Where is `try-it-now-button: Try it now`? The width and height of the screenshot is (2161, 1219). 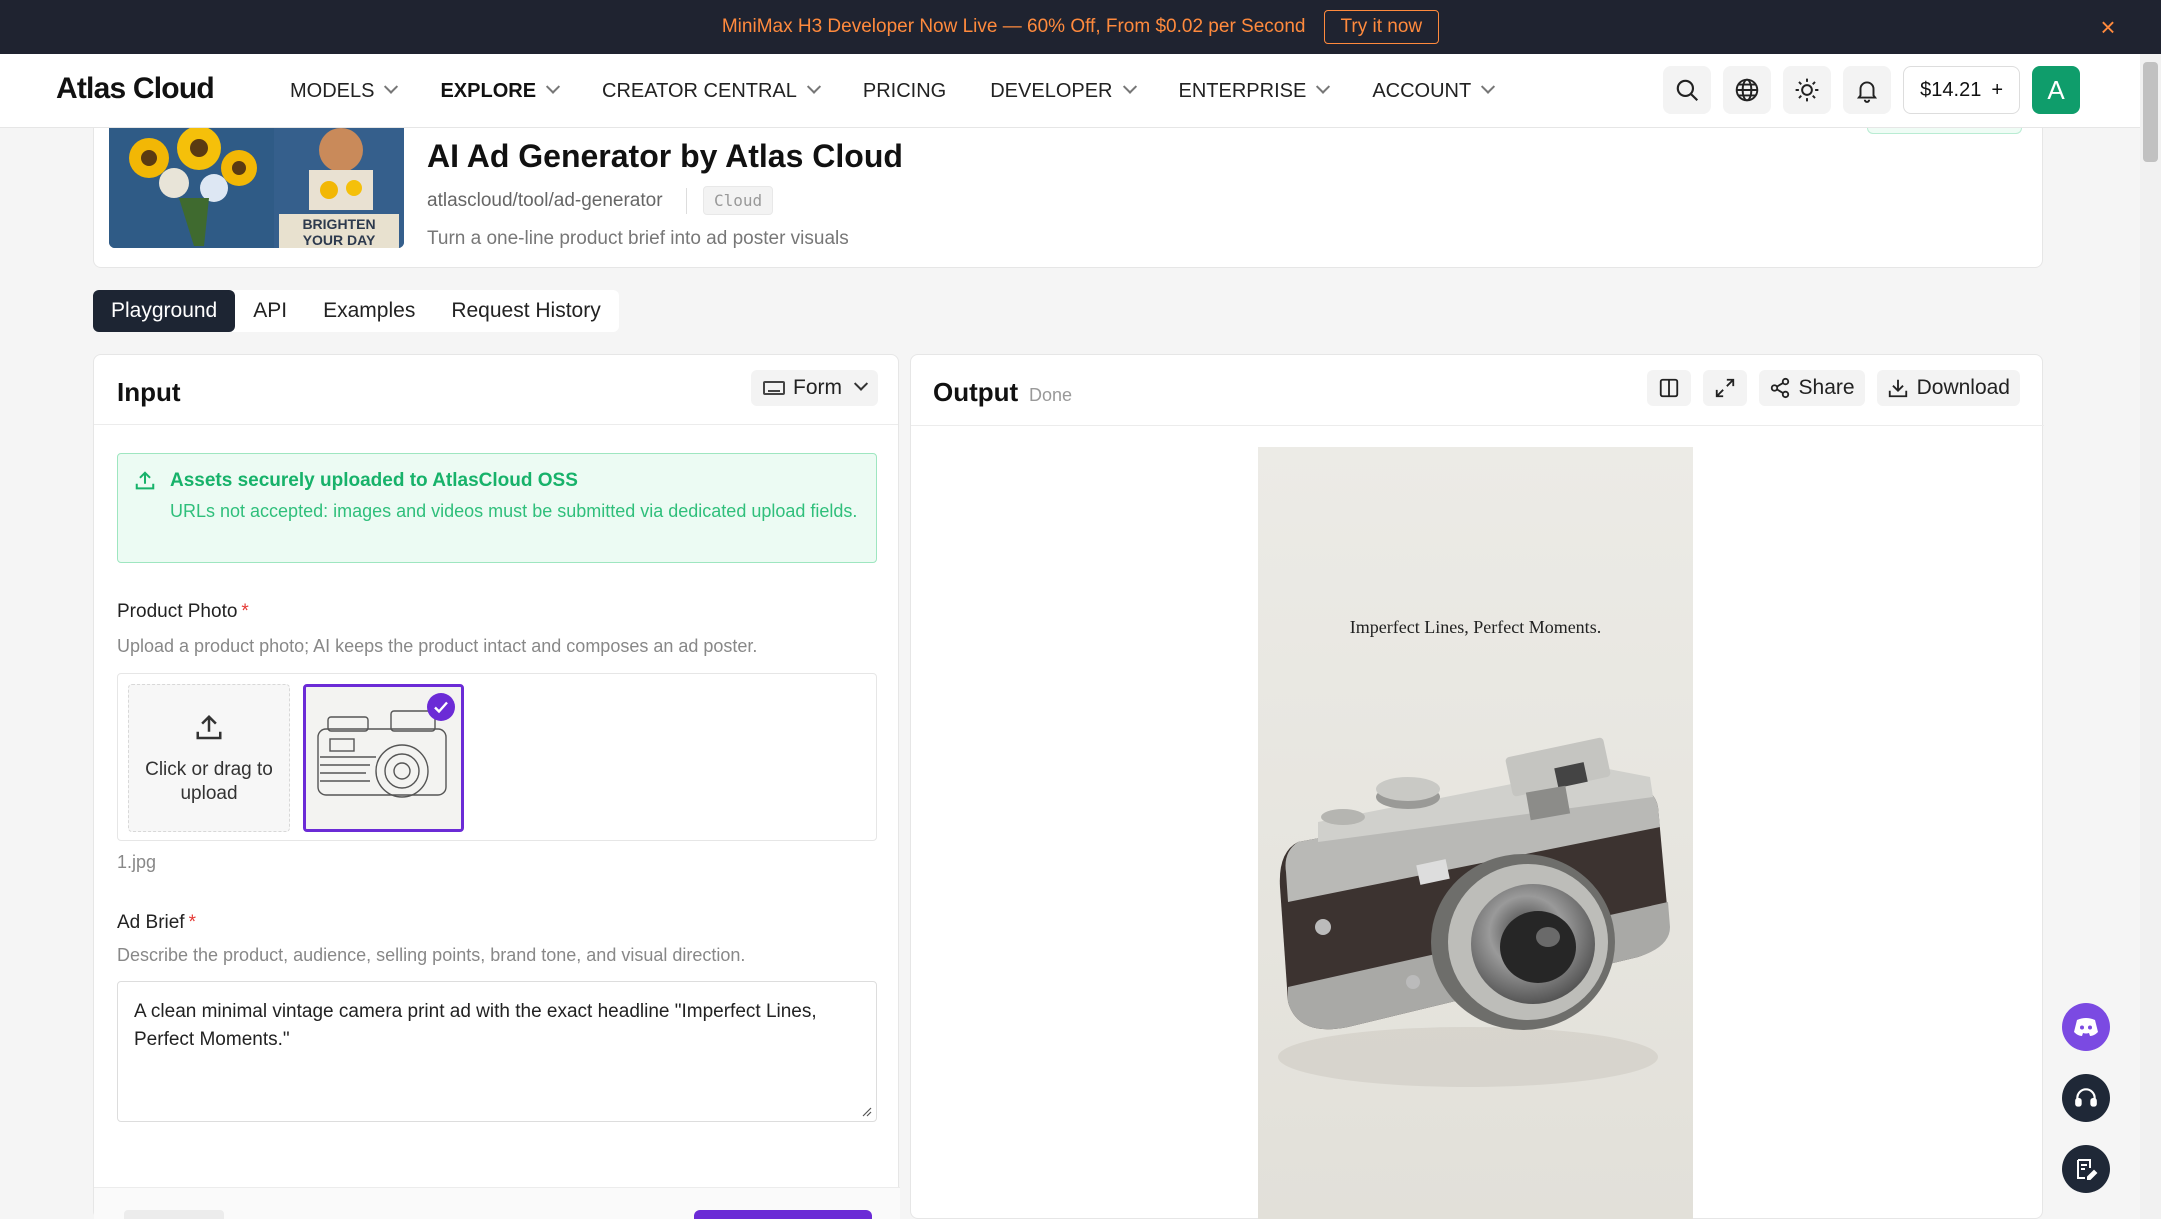 try-it-now-button: Try it now is located at coordinates (1381, 27).